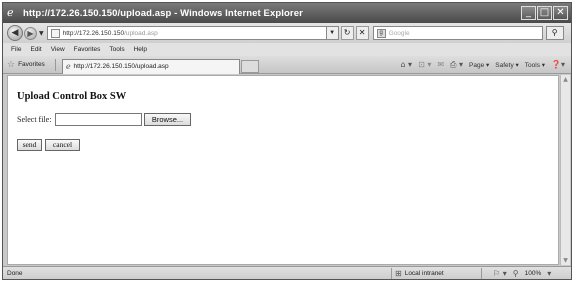 This screenshot has width=576, height=283. Describe the element at coordinates (515, 273) in the screenshot. I see `zoom-icon: ⚲` at that location.